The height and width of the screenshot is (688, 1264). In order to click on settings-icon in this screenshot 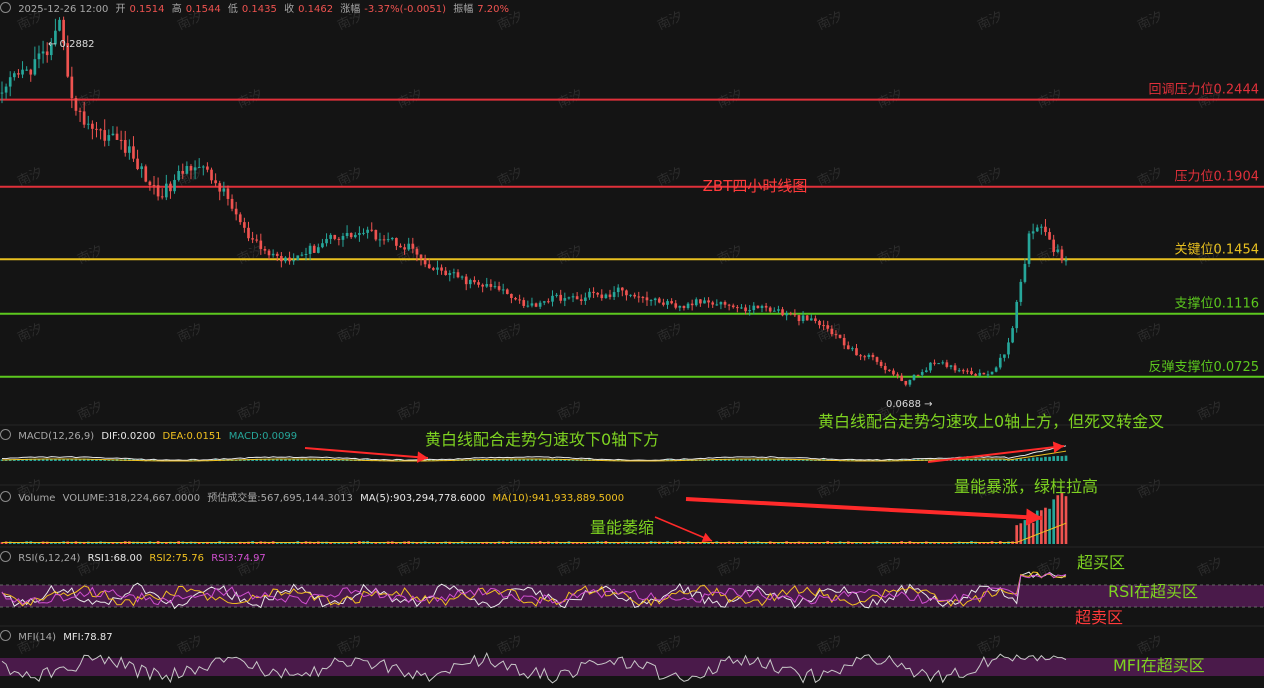, I will do `click(5, 7)`.